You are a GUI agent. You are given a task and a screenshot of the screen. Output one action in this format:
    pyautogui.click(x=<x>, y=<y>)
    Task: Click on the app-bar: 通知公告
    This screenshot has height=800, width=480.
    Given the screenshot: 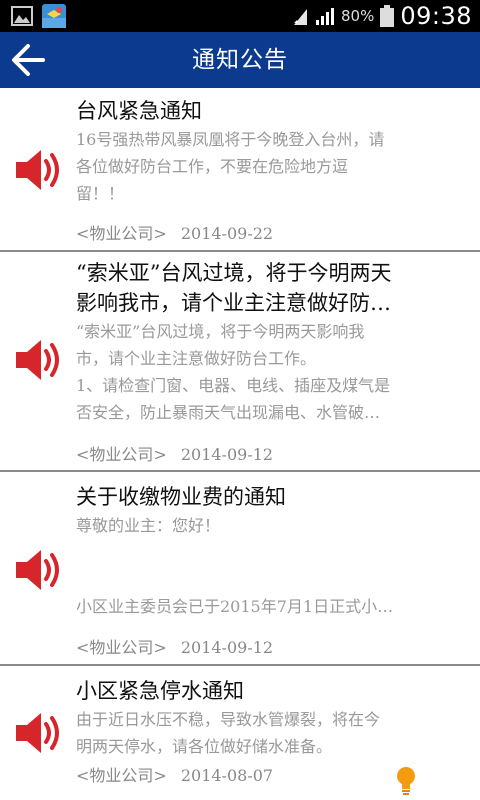 What is the action you would take?
    pyautogui.click(x=240, y=60)
    